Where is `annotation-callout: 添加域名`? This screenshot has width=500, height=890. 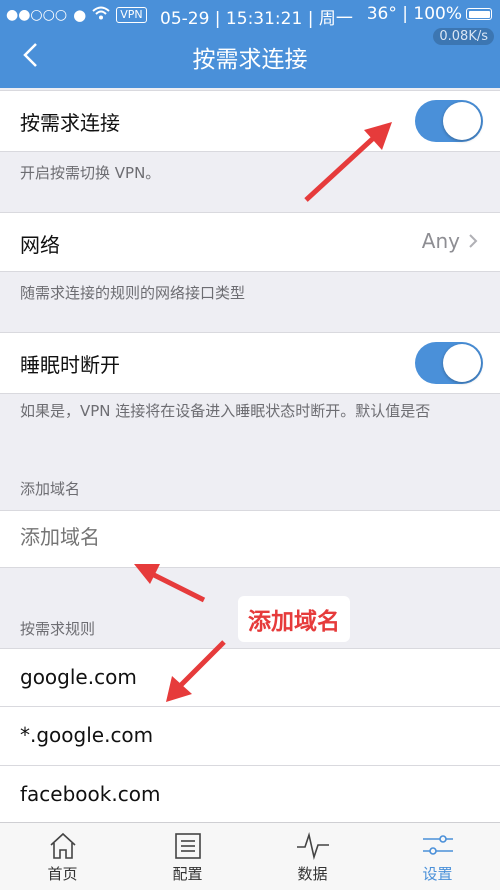 annotation-callout: 添加域名 is located at coordinates (294, 619).